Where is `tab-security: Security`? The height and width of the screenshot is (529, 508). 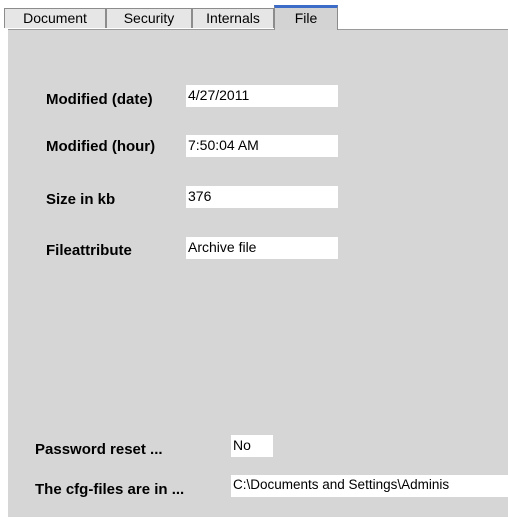 tab-security: Security is located at coordinates (149, 18).